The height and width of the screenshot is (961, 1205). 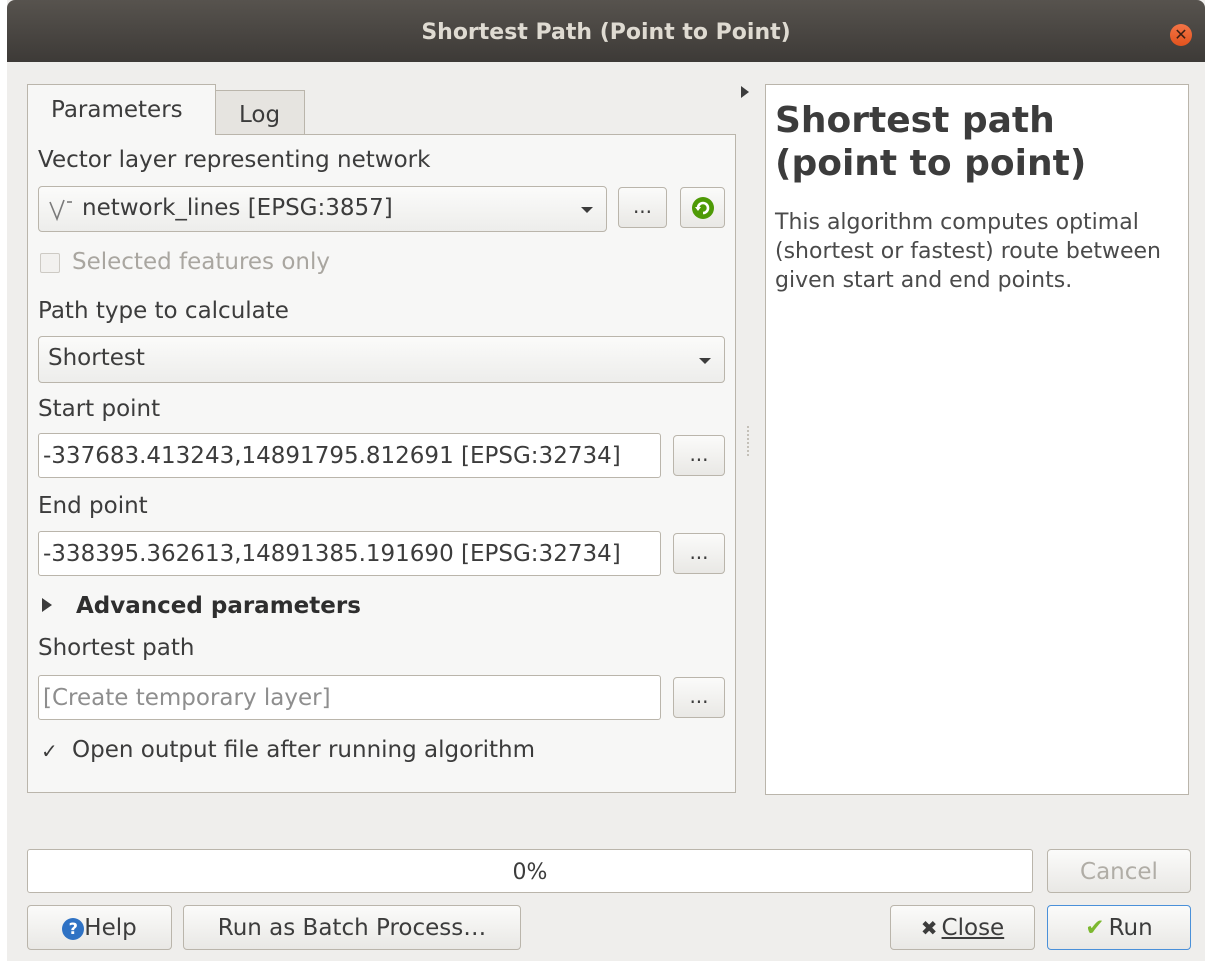 I want to click on path-type-select: Shortest, so click(x=381, y=359).